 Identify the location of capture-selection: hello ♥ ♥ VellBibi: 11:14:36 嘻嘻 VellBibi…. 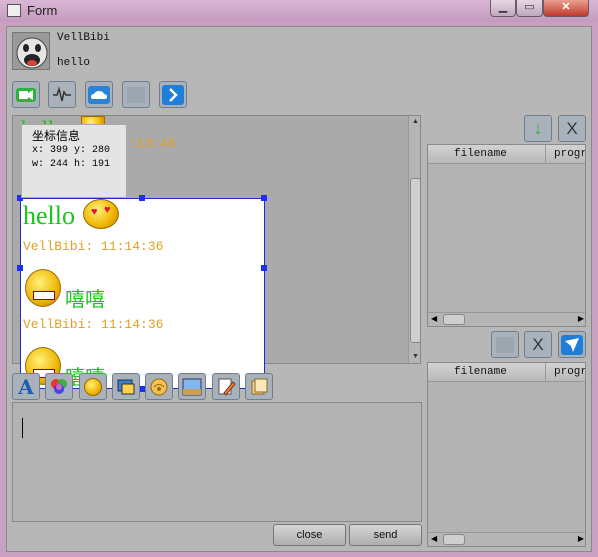
(142, 293).